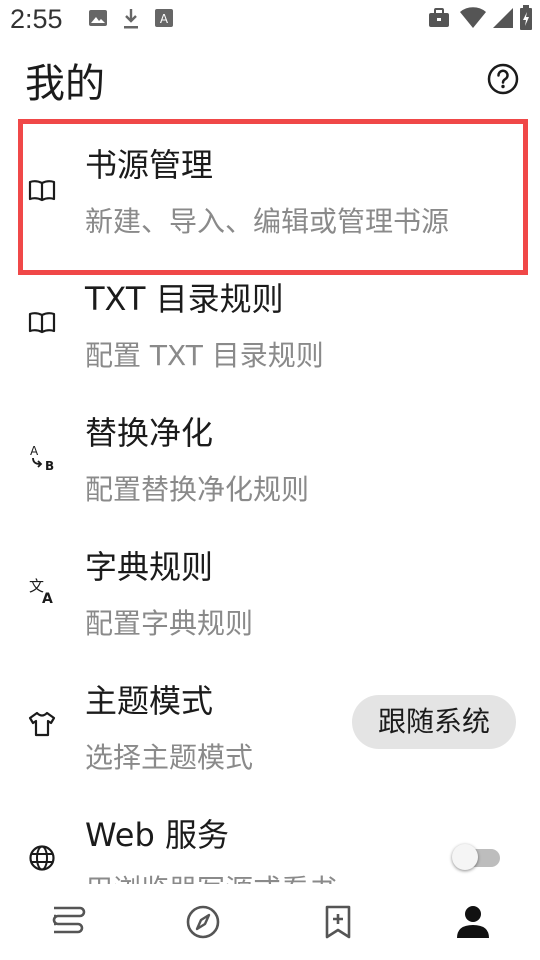 This screenshot has width=540, height=960. I want to click on bookmark-add-icon, so click(337, 922).